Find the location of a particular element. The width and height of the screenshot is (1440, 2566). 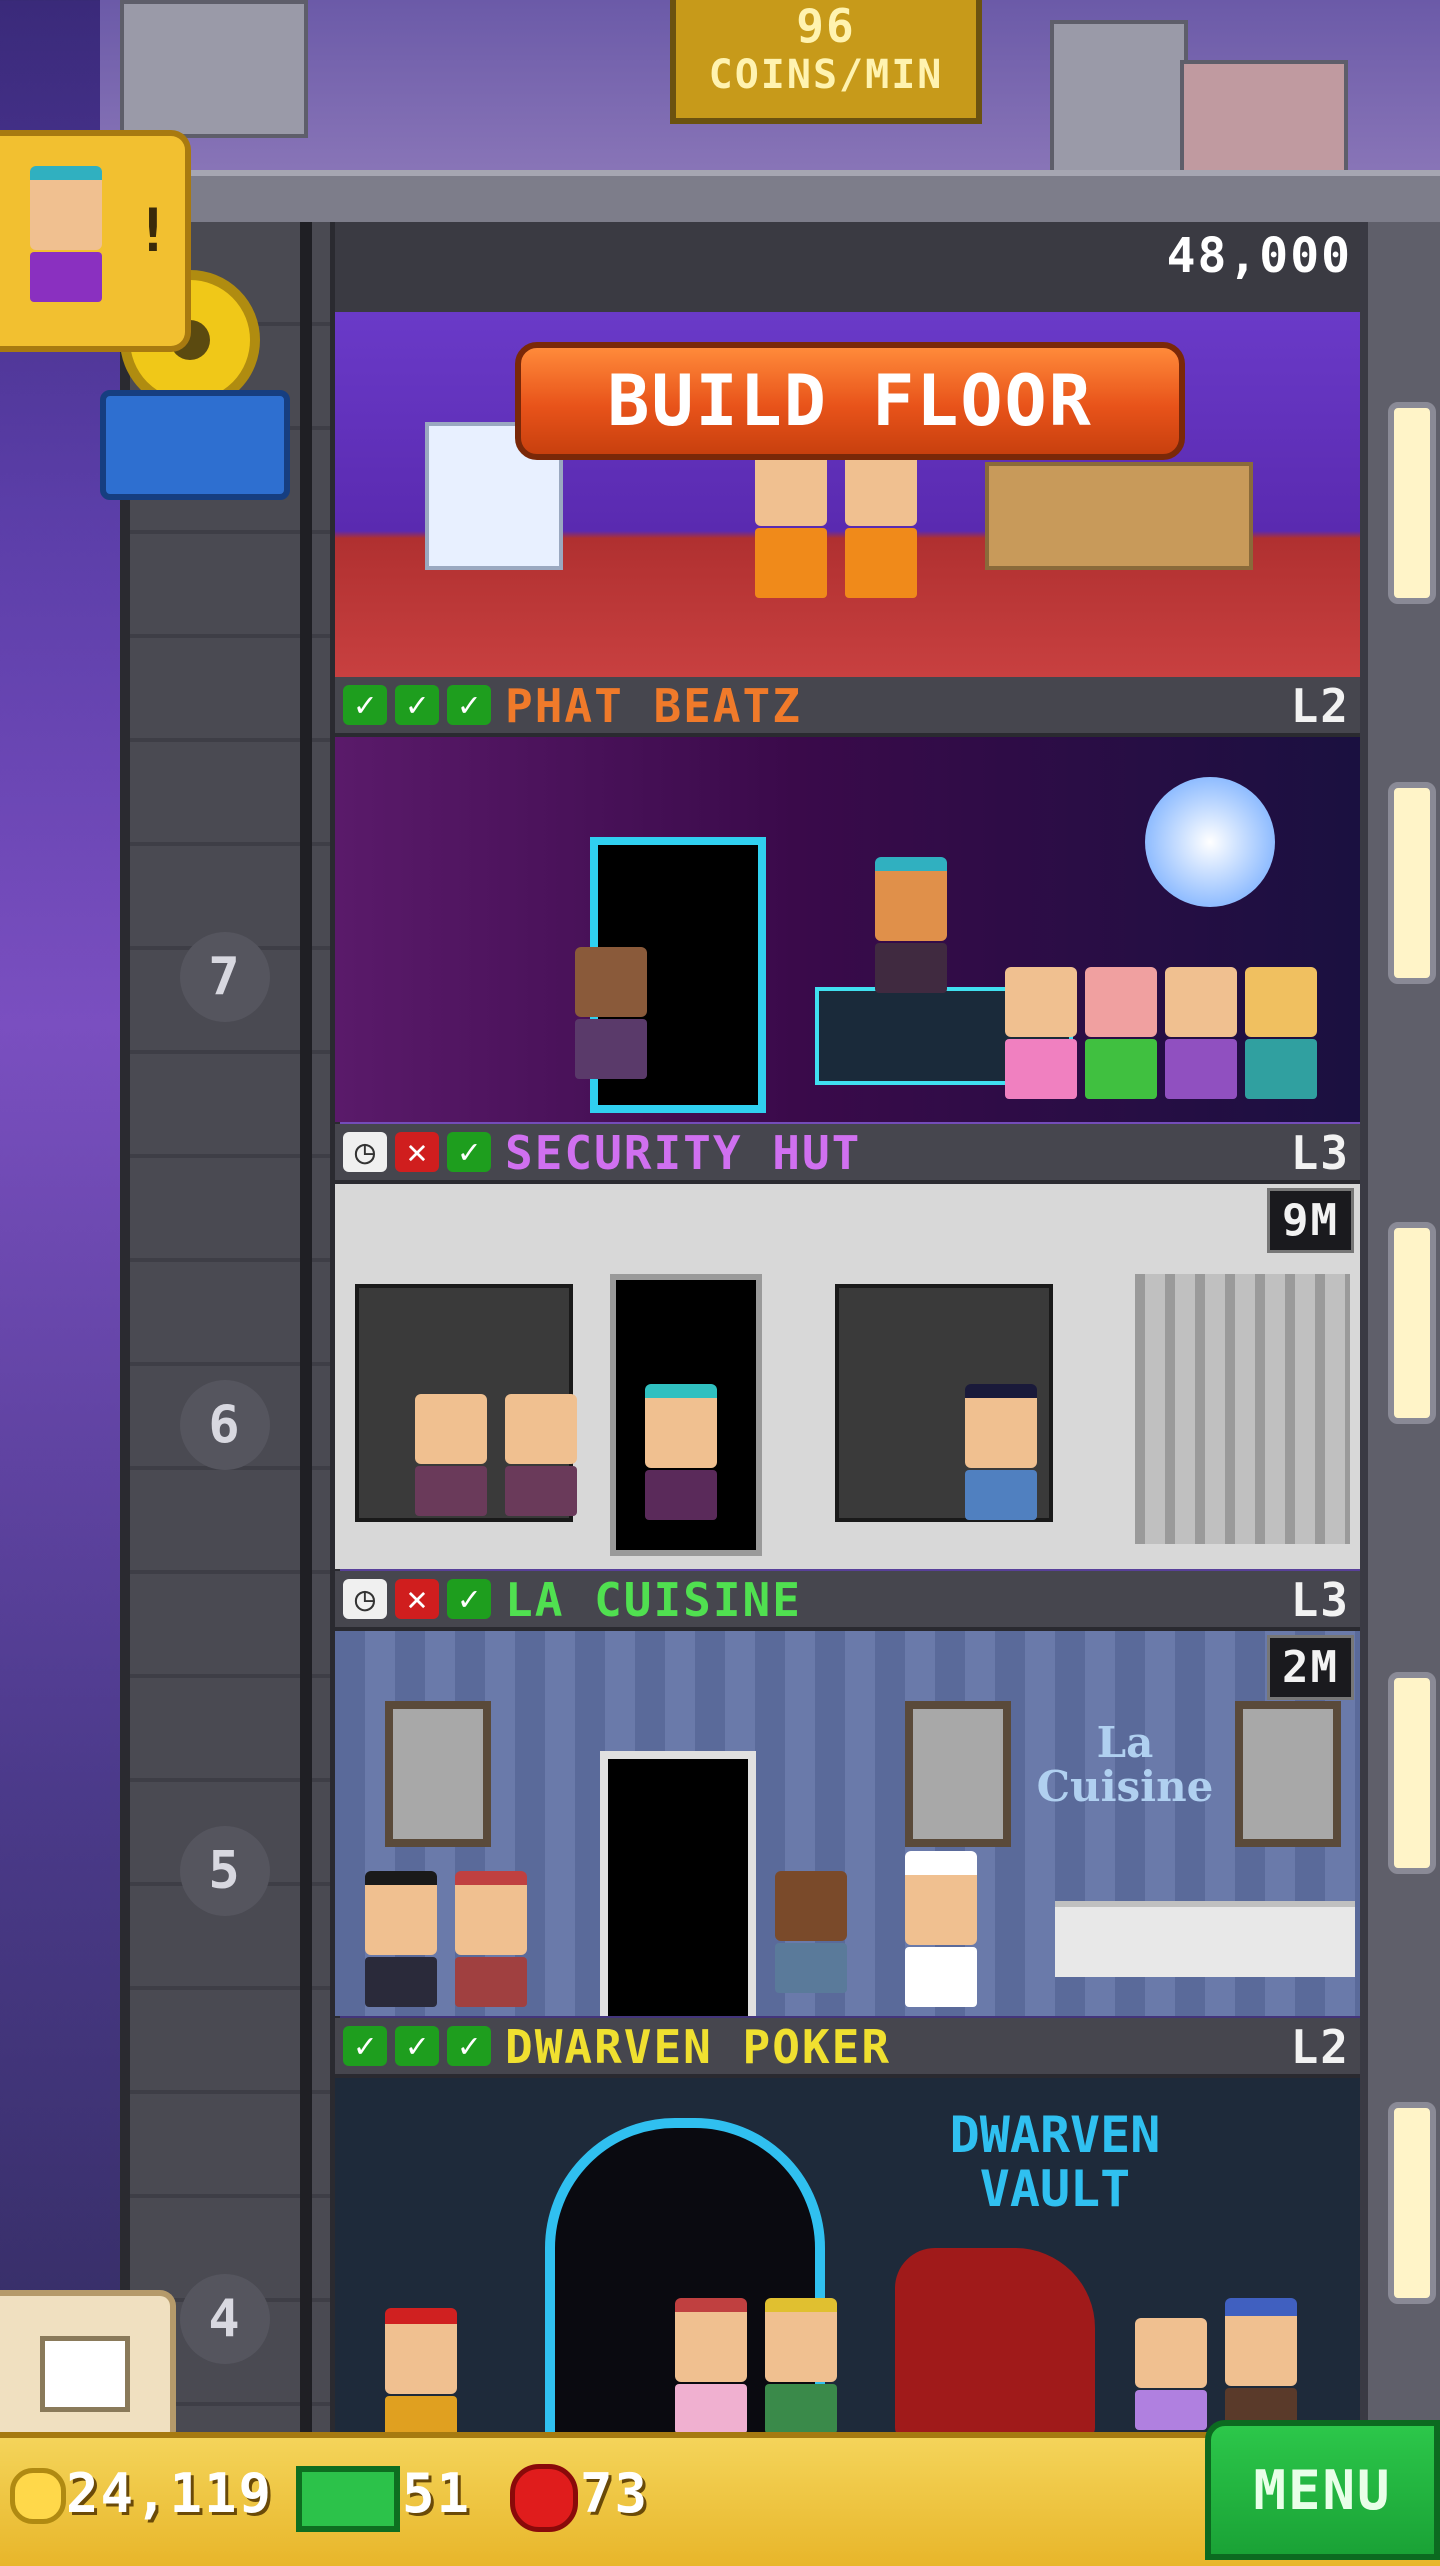

build-floor-button: BUILD FLOOR is located at coordinates (850, 401).